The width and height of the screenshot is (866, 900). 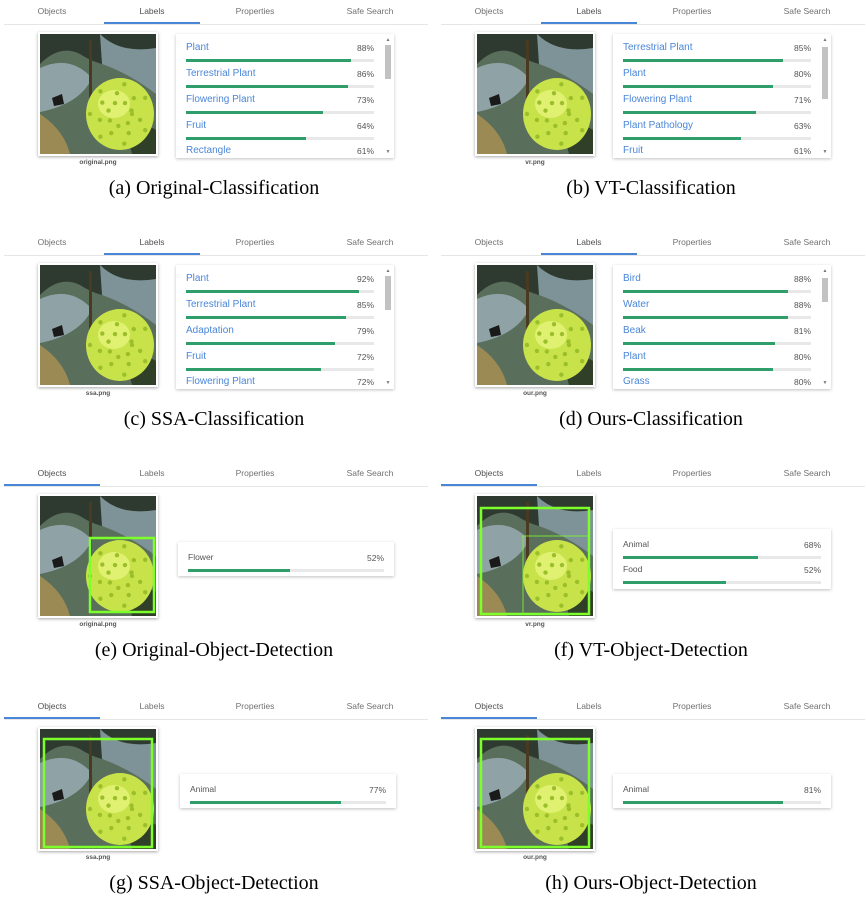 I want to click on objects-card: Animal 81%, so click(x=722, y=791).